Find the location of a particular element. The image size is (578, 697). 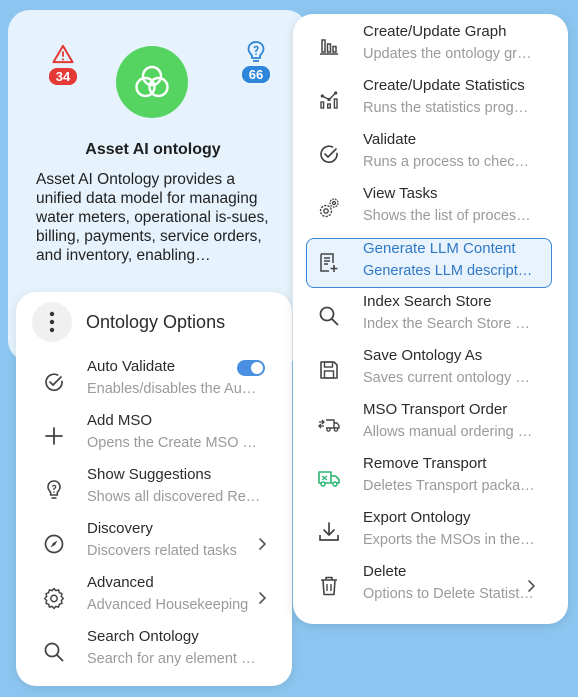

item-label: Index Search Store is located at coordinates (427, 301).